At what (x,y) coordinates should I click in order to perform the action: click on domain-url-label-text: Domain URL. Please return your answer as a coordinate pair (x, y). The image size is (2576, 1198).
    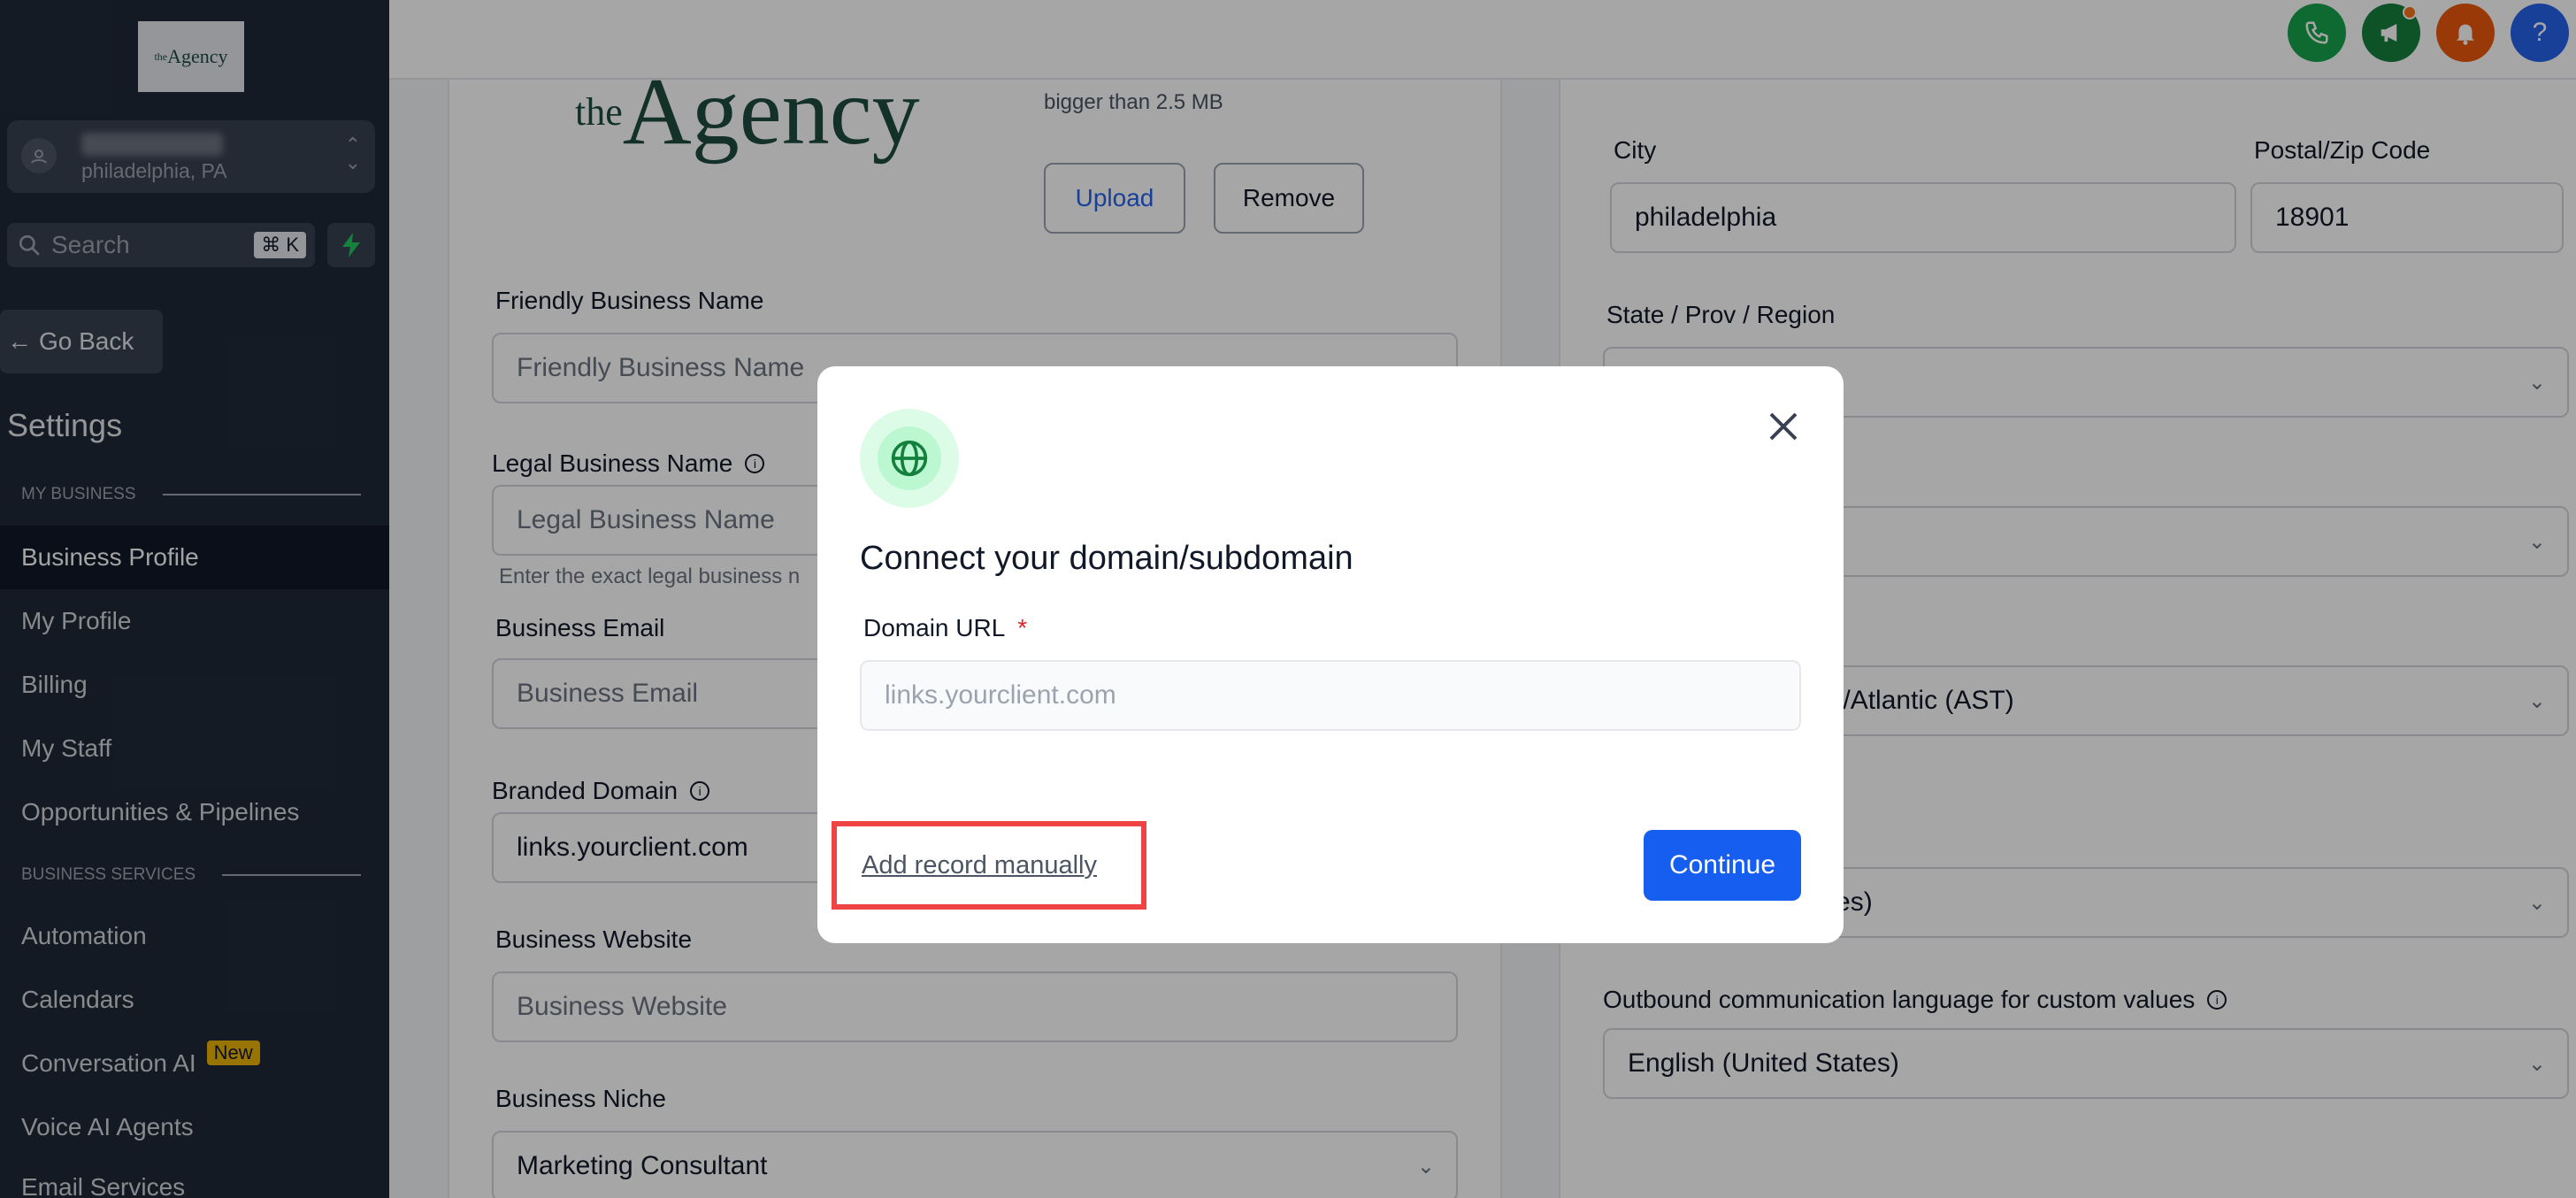
    Looking at the image, I should click on (934, 627).